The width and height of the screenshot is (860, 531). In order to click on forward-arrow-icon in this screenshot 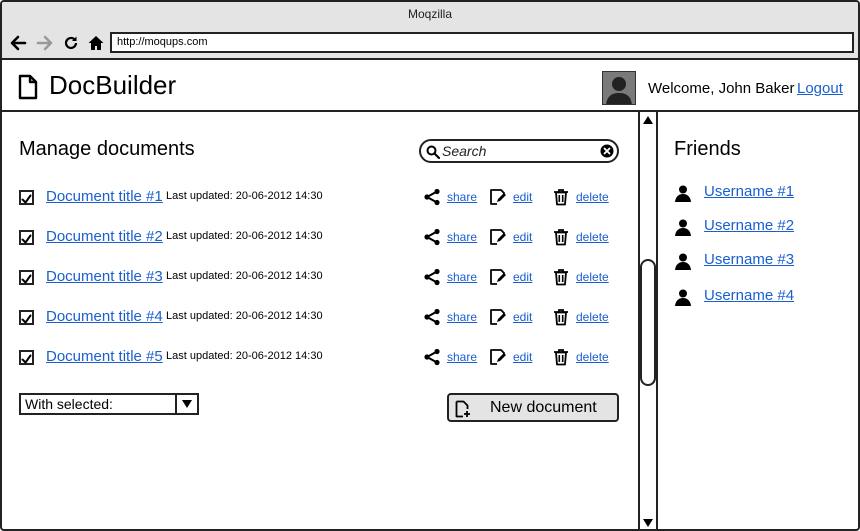, I will do `click(45, 43)`.